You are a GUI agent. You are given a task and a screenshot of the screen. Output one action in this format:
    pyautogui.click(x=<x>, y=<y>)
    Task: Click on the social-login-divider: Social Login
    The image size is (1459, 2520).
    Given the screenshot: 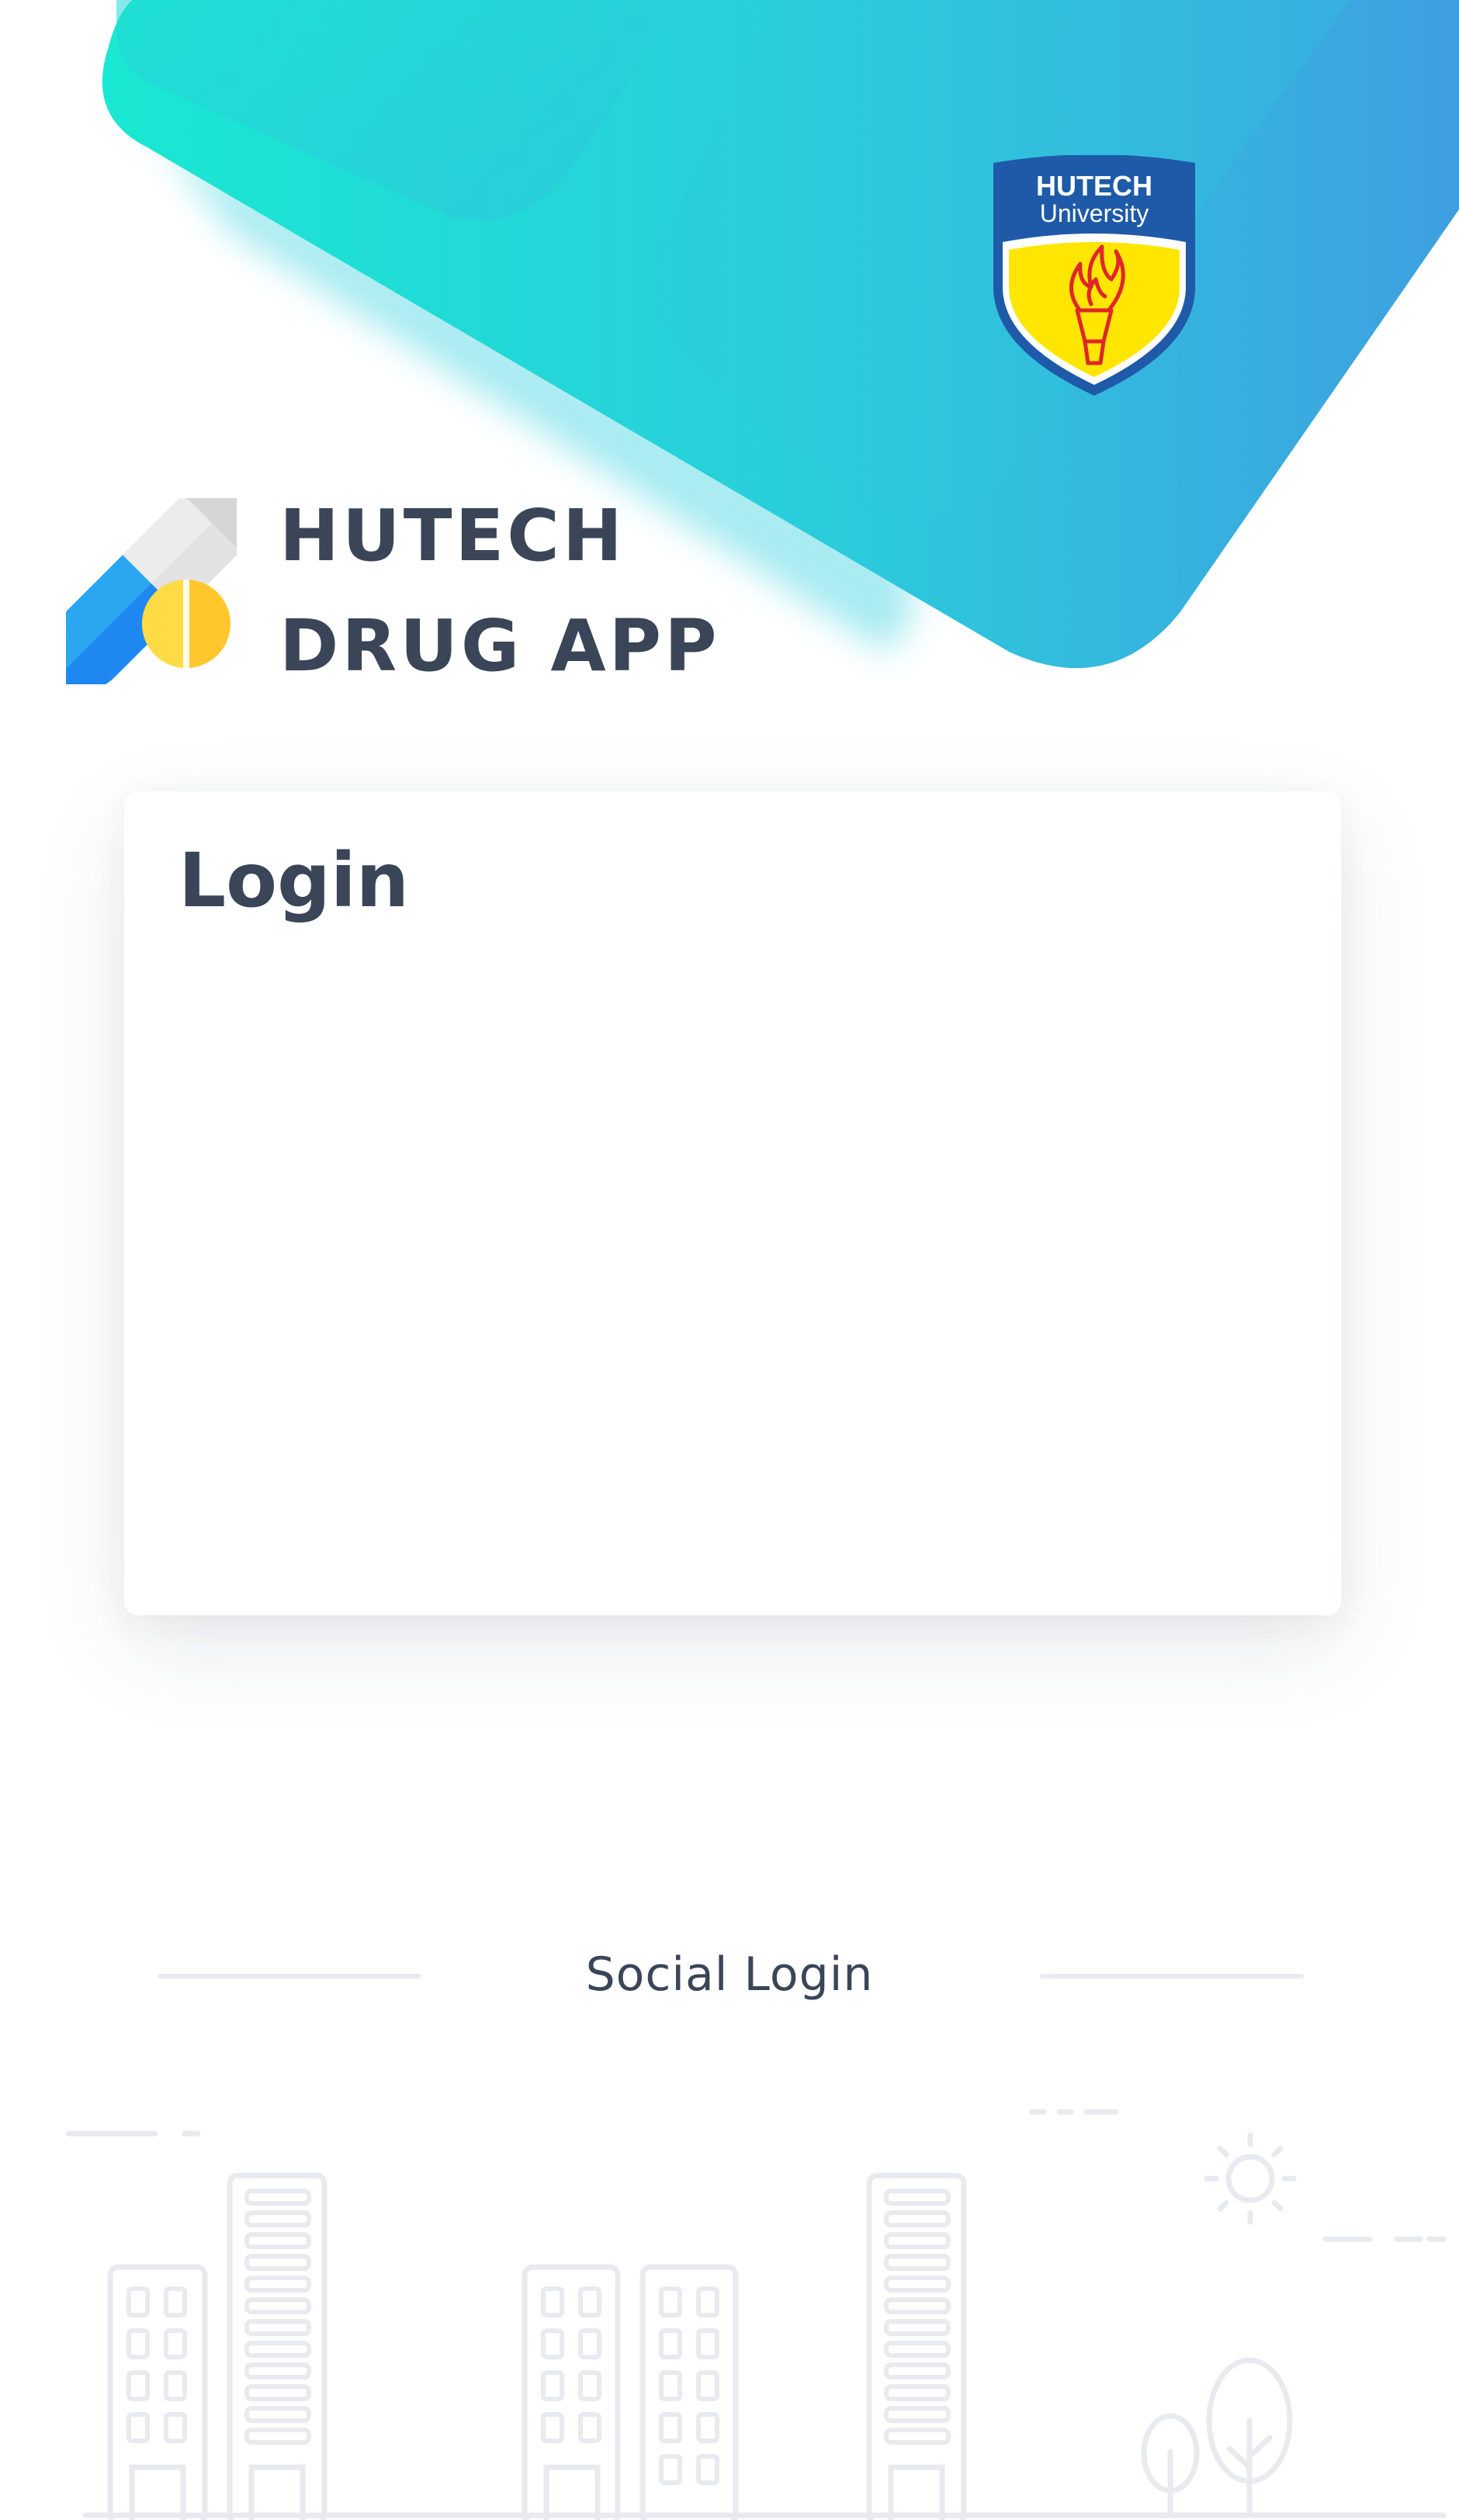 What is the action you would take?
    pyautogui.click(x=729, y=1975)
    